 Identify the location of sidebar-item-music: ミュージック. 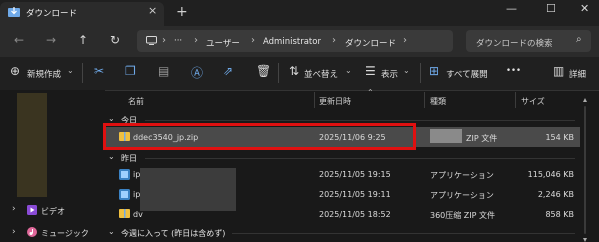
(65, 233).